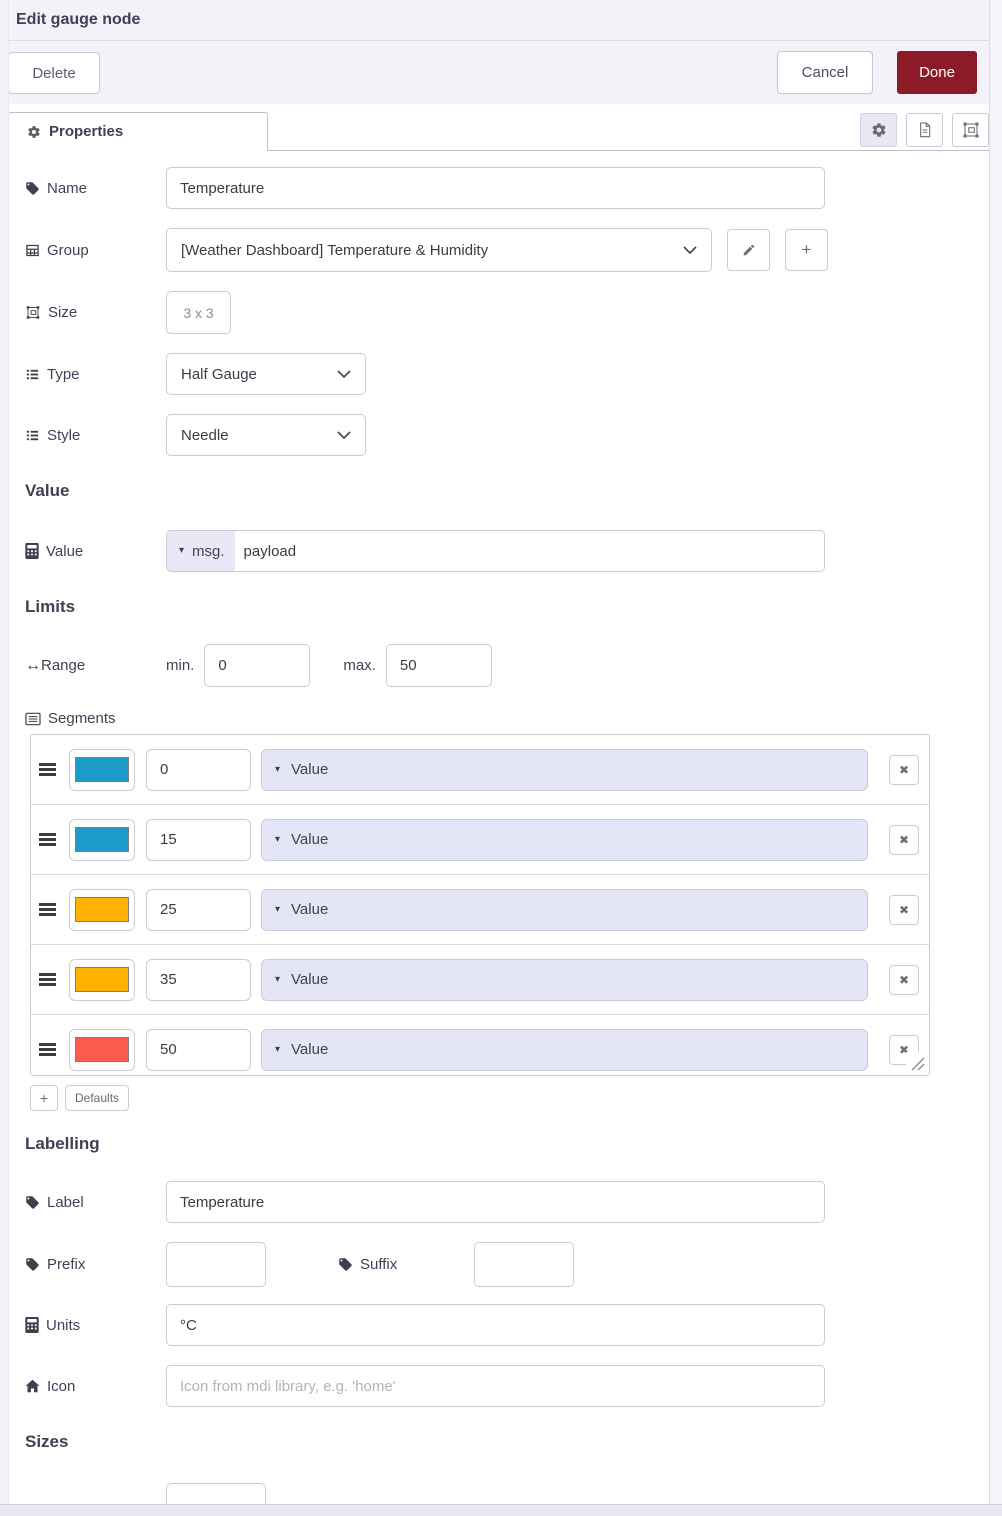 Image resolution: width=1002 pixels, height=1516 pixels. Describe the element at coordinates (138, 131) in the screenshot. I see `tab-properties: Properties` at that location.